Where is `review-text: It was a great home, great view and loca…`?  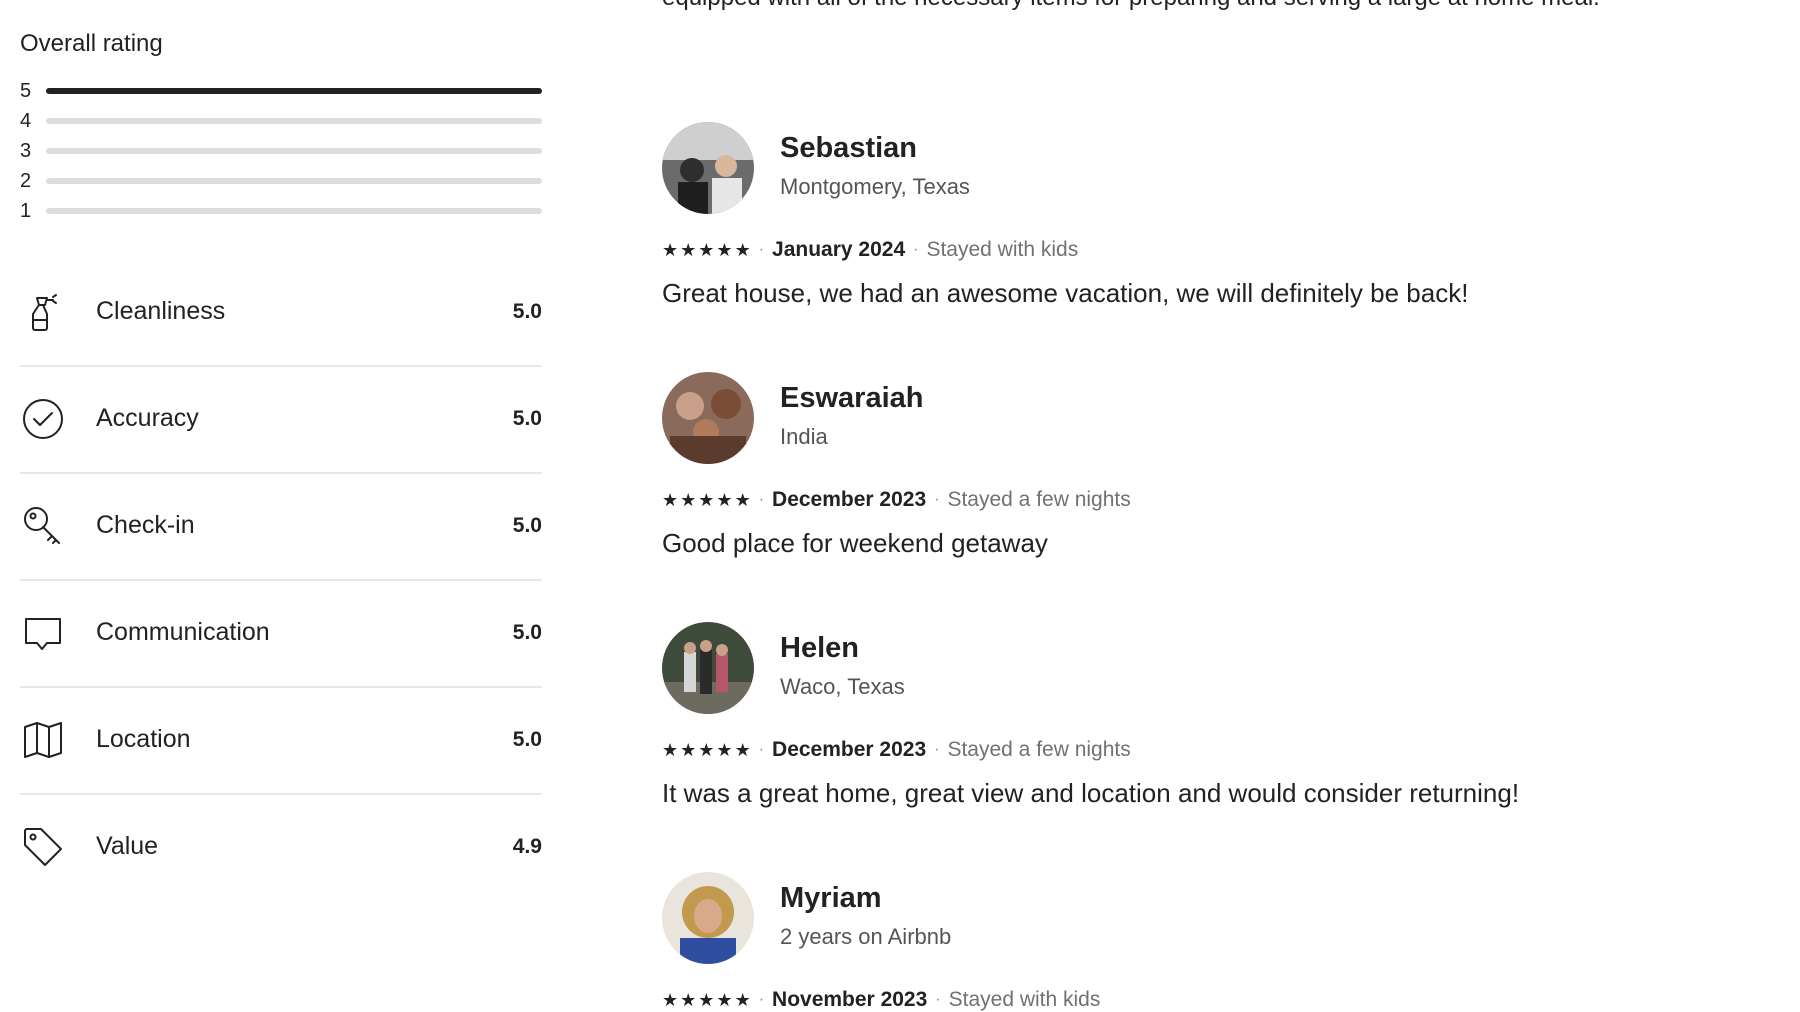 review-text: It was a great home, great view and loca… is located at coordinates (1091, 793).